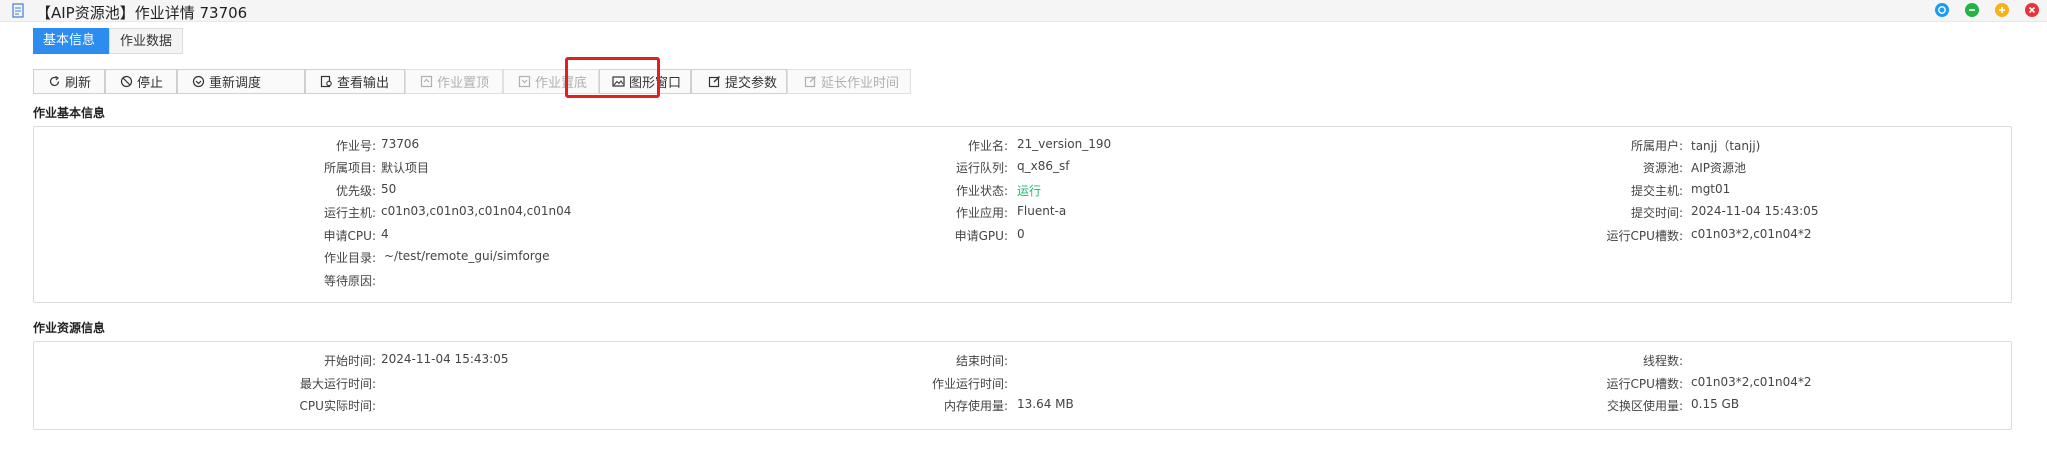 The width and height of the screenshot is (2047, 475). I want to click on workdir-value: ~/test/remote_gui/simforge, so click(467, 256).